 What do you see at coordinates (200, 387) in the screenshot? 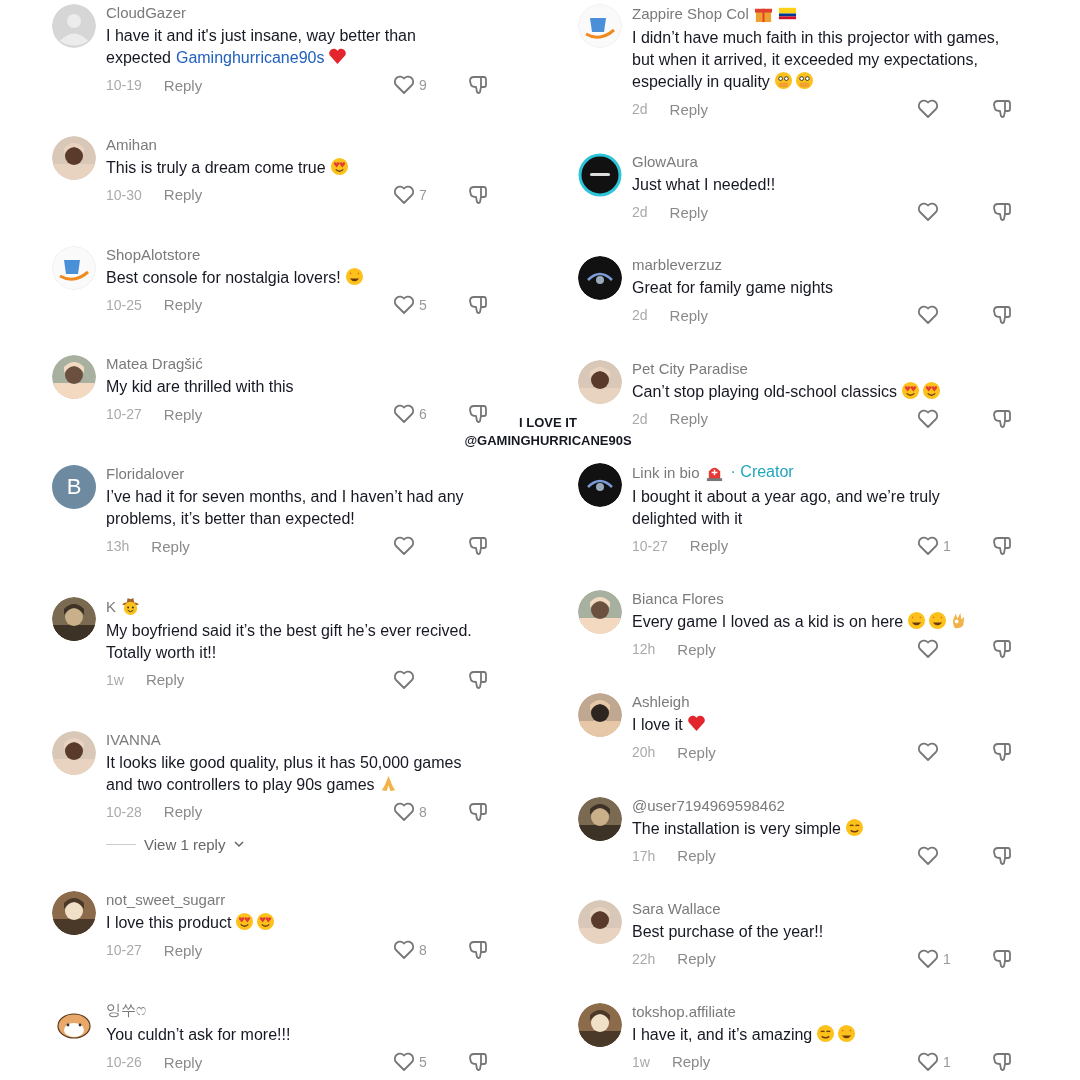
I see `comment-text: My kid are thrilled with this` at bounding box center [200, 387].